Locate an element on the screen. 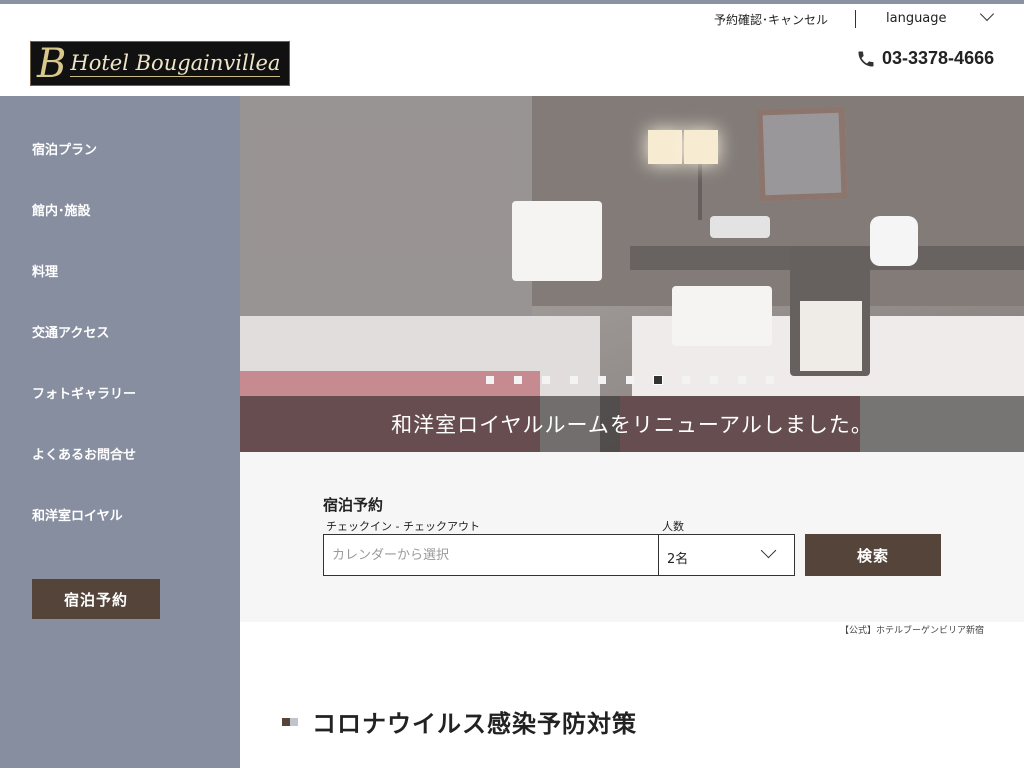 The height and width of the screenshot is (768, 1024). phone-number: 03-3378-4666 is located at coordinates (938, 58).